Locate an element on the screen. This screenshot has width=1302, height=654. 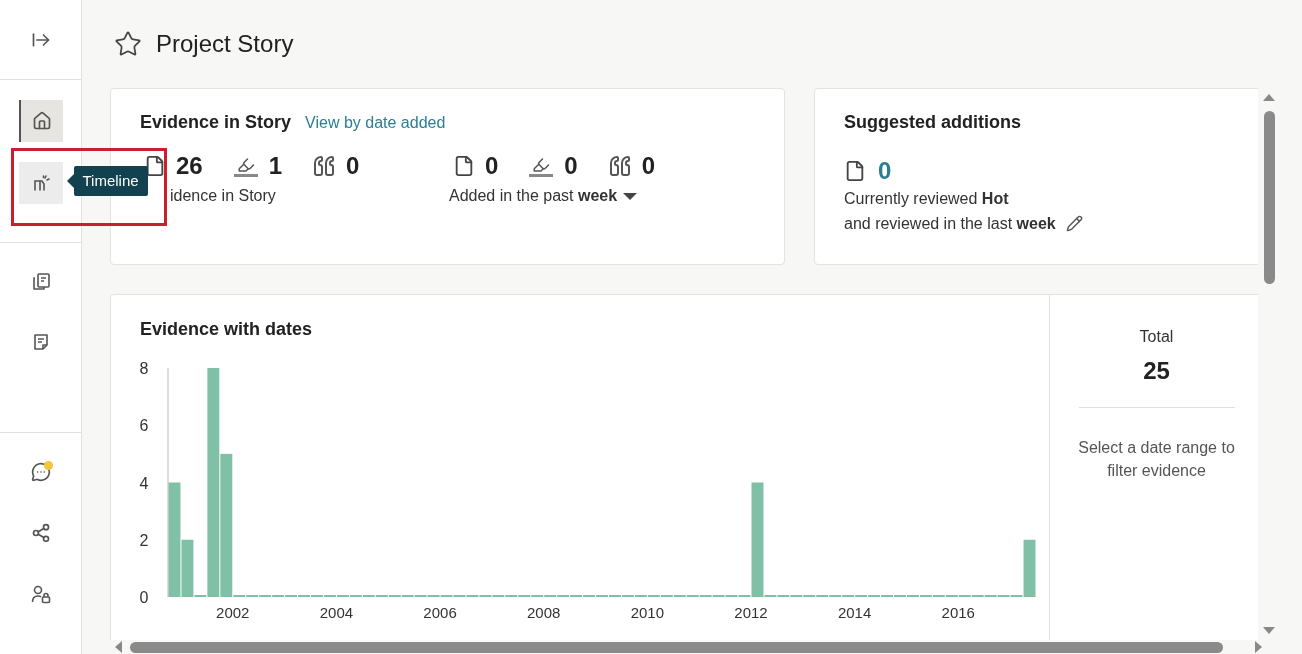
count-label: idence in Story is located at coordinates (223, 196).